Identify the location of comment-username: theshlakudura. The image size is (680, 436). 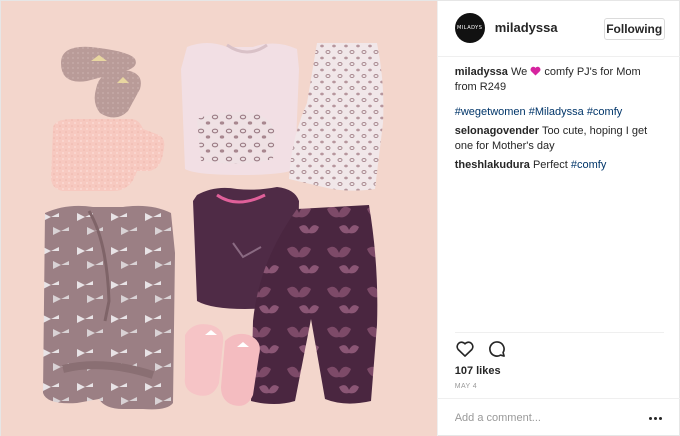
(492, 165).